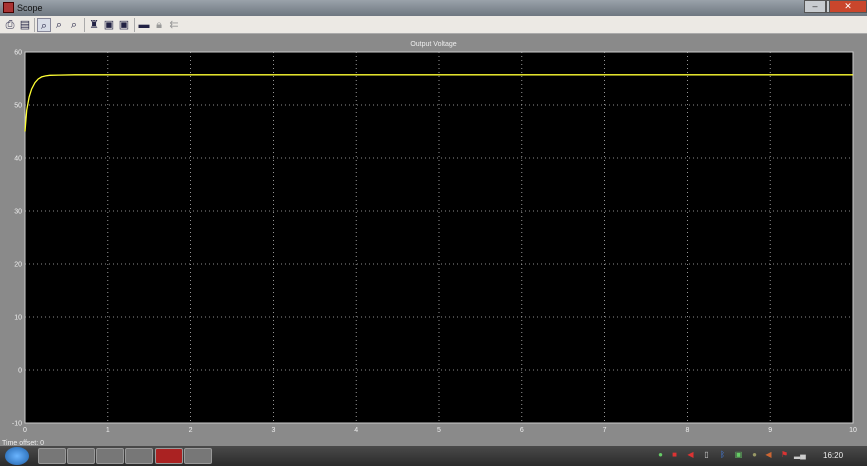 The height and width of the screenshot is (466, 867). I want to click on y-tick-label: 20, so click(18, 265).